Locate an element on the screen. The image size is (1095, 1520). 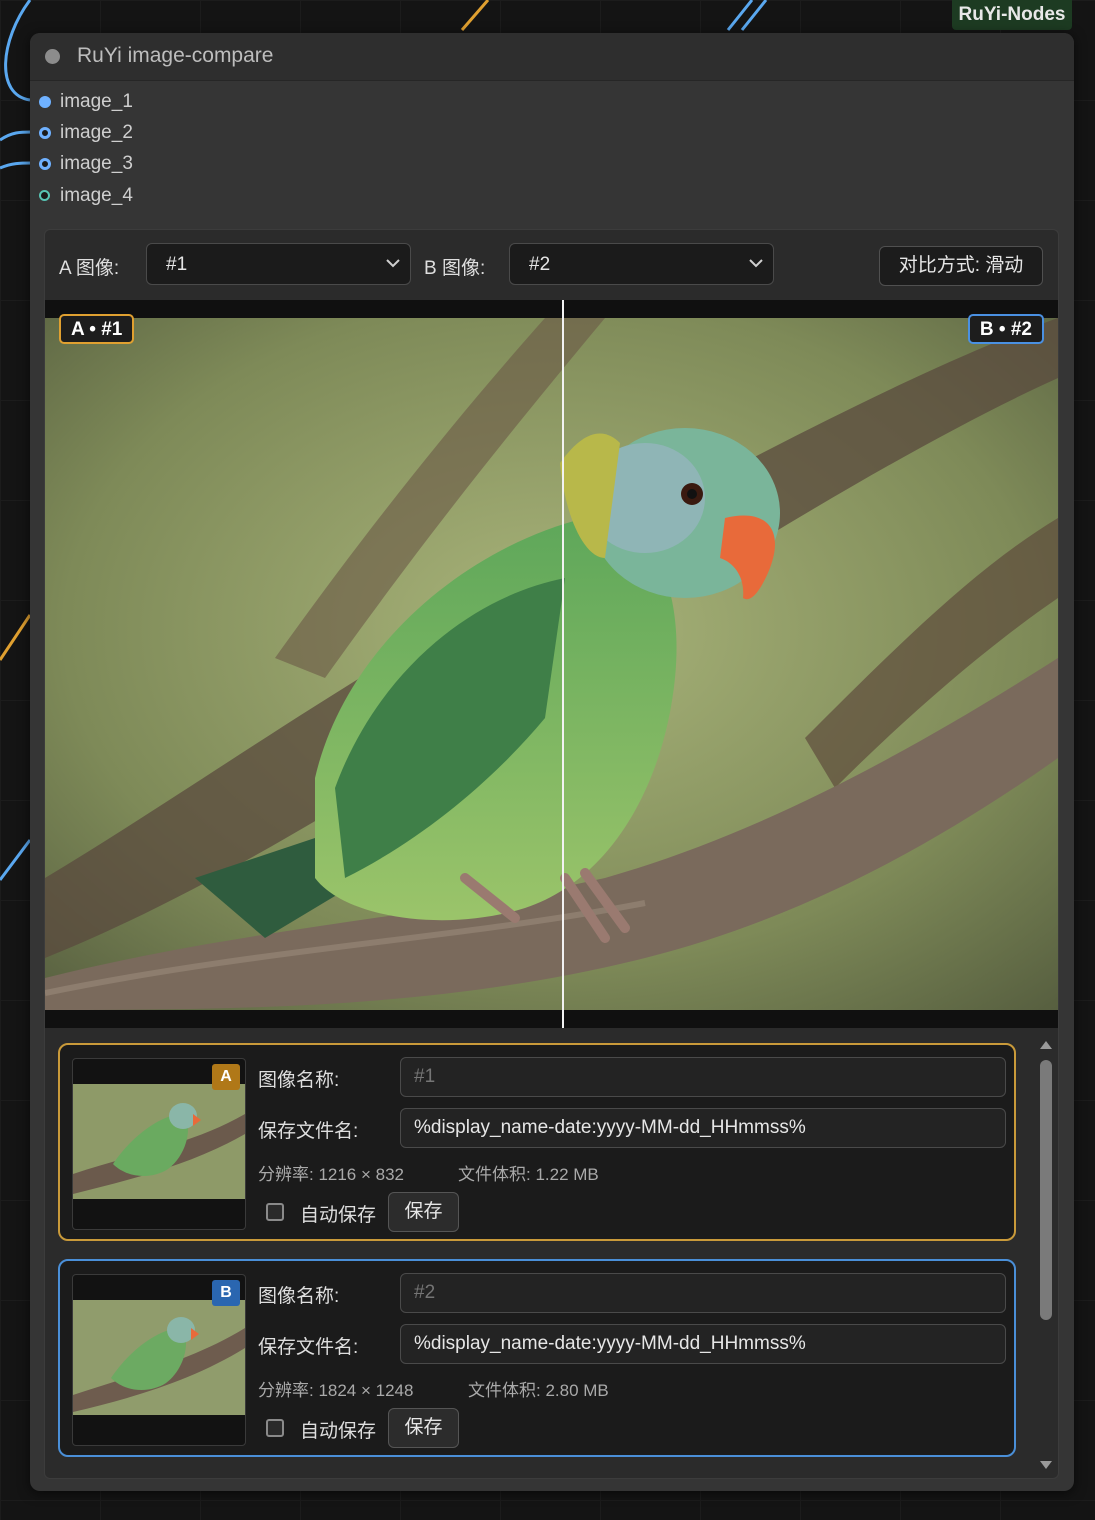
input-image-3: image_3 is located at coordinates (180, 164).